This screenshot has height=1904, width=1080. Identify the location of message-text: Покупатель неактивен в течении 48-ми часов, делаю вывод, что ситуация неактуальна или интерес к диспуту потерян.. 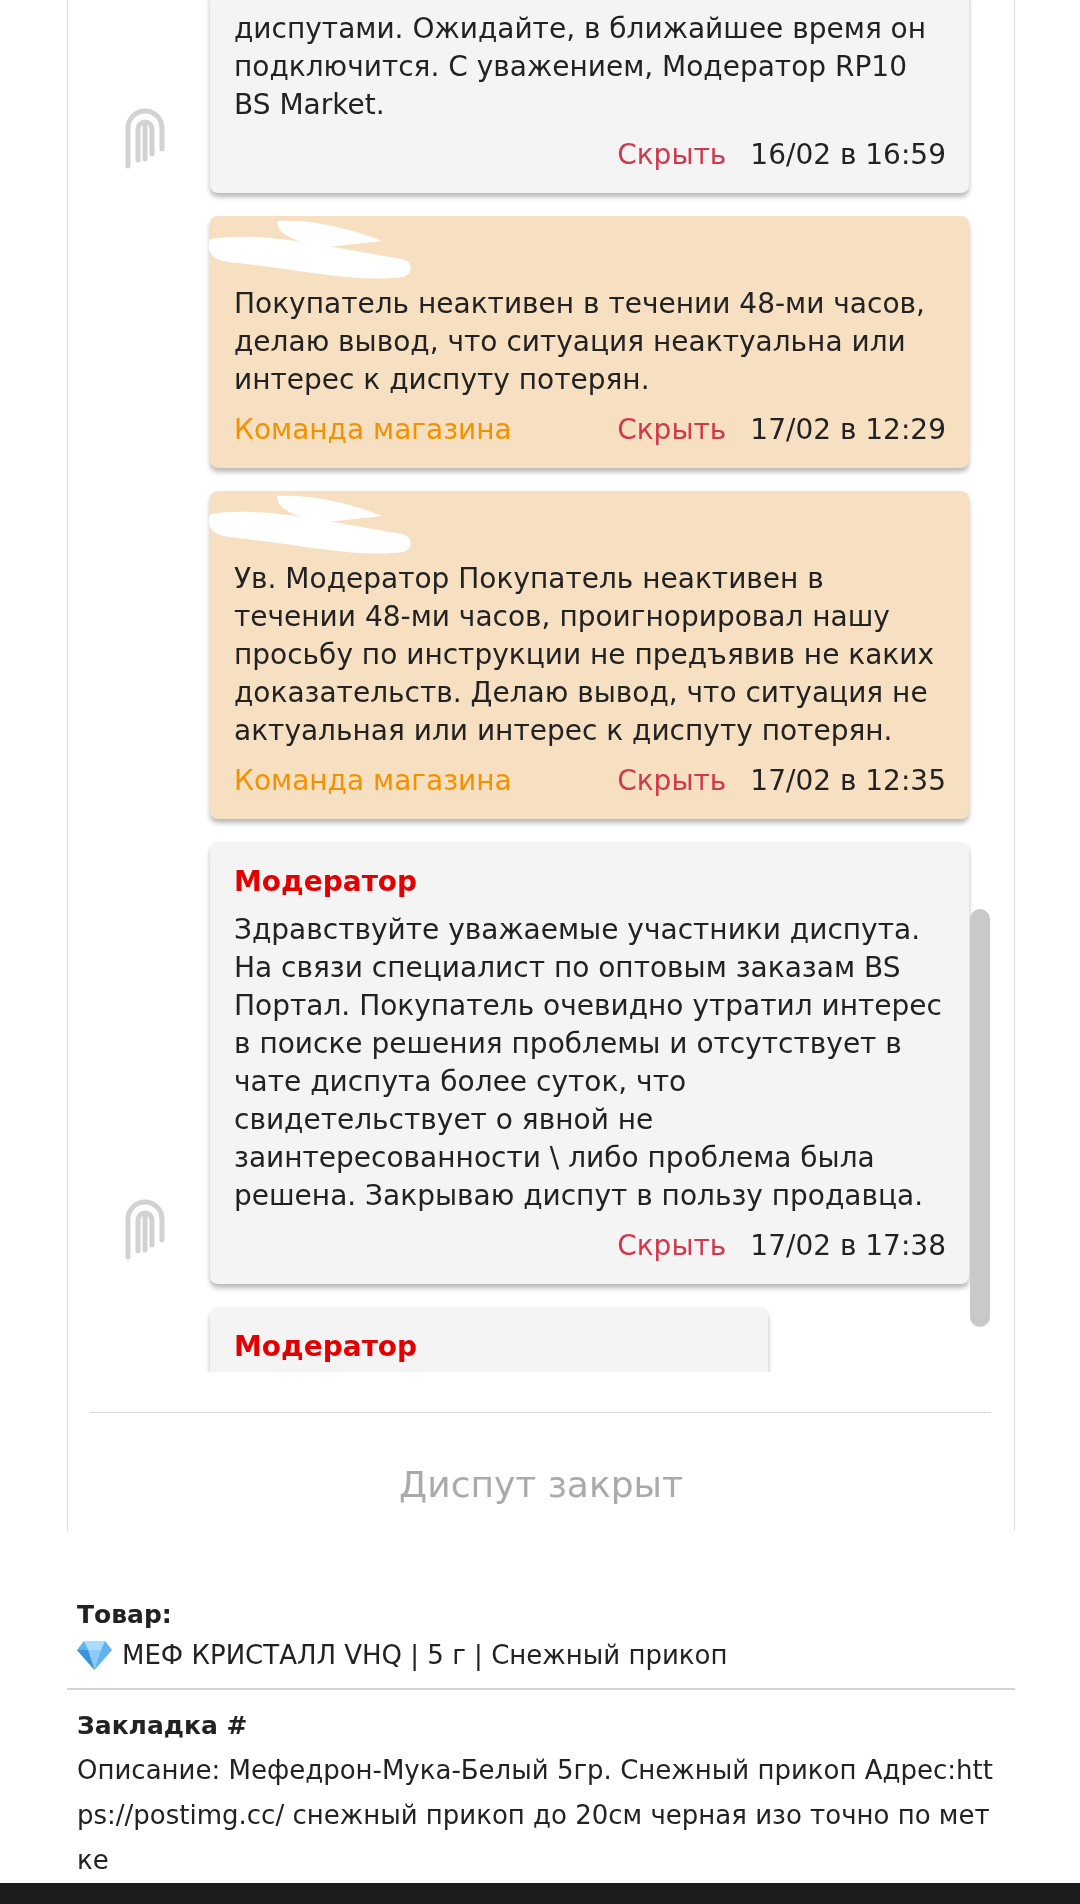
(580, 342).